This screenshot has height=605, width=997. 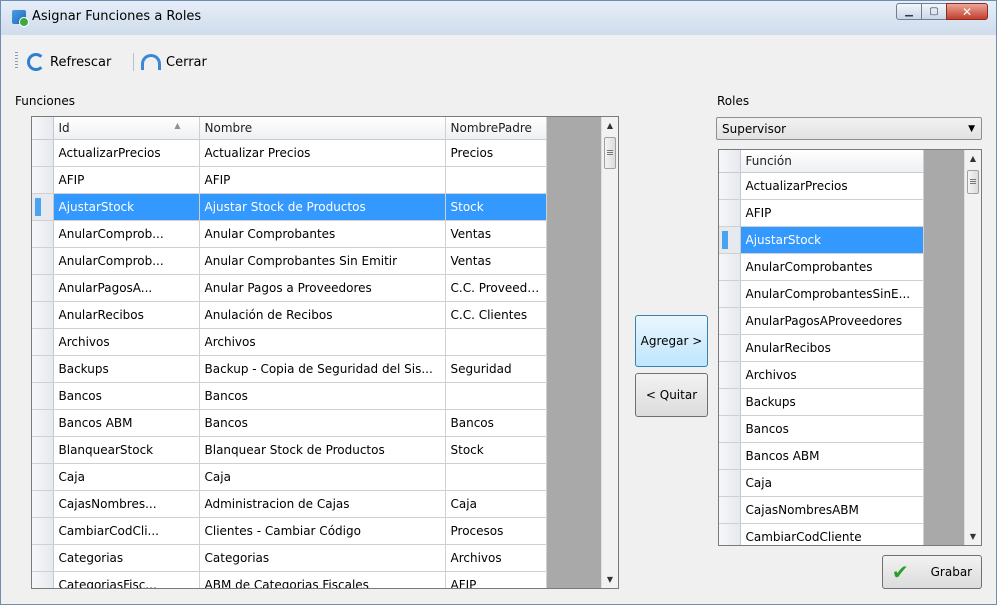 What do you see at coordinates (126, 477) in the screenshot?
I see `cell-id: Caja` at bounding box center [126, 477].